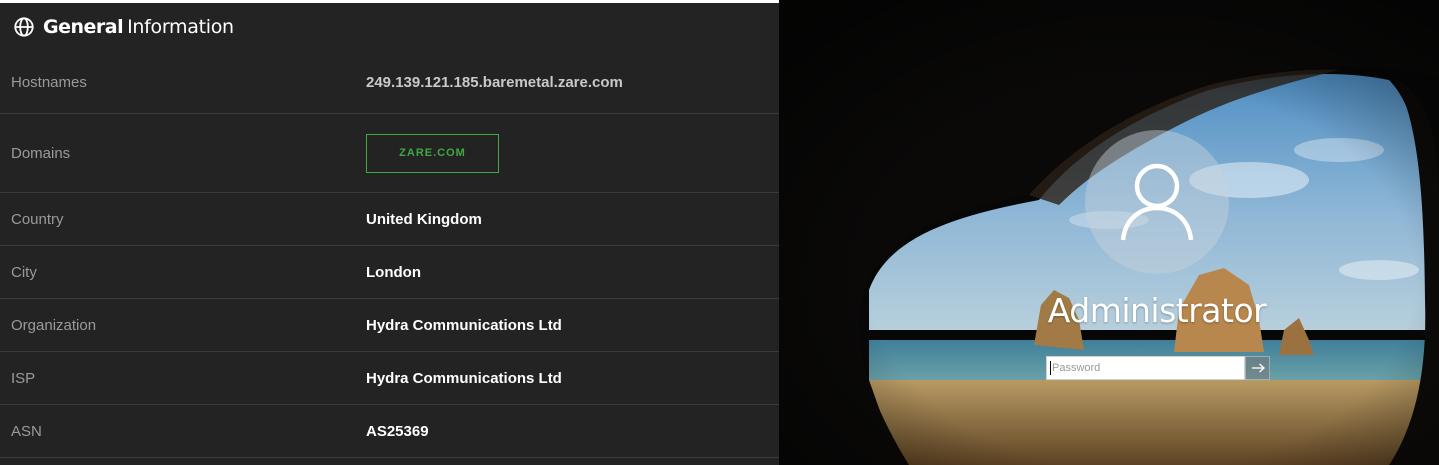 The image size is (1439, 465). I want to click on row-organization: Organization Hydra Communications Ltd, so click(389, 325).